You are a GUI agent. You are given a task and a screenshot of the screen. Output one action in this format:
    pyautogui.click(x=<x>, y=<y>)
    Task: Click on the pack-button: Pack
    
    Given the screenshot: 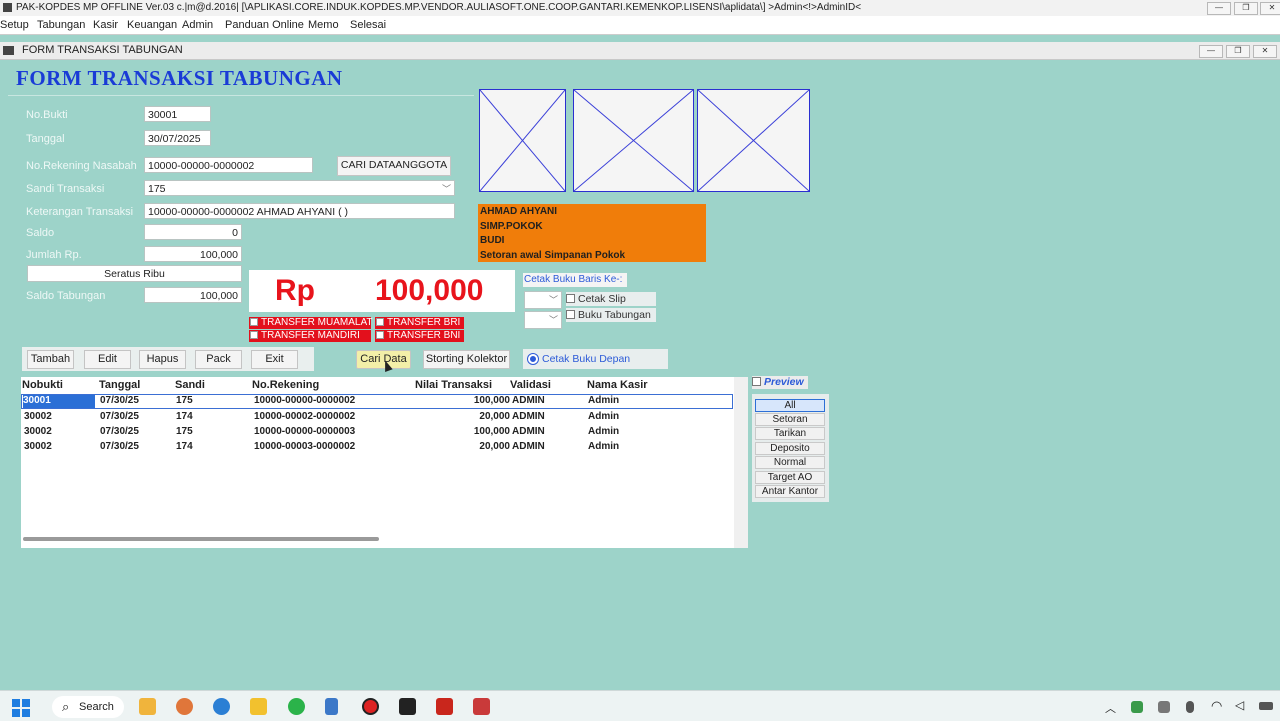 What is the action you would take?
    pyautogui.click(x=218, y=359)
    